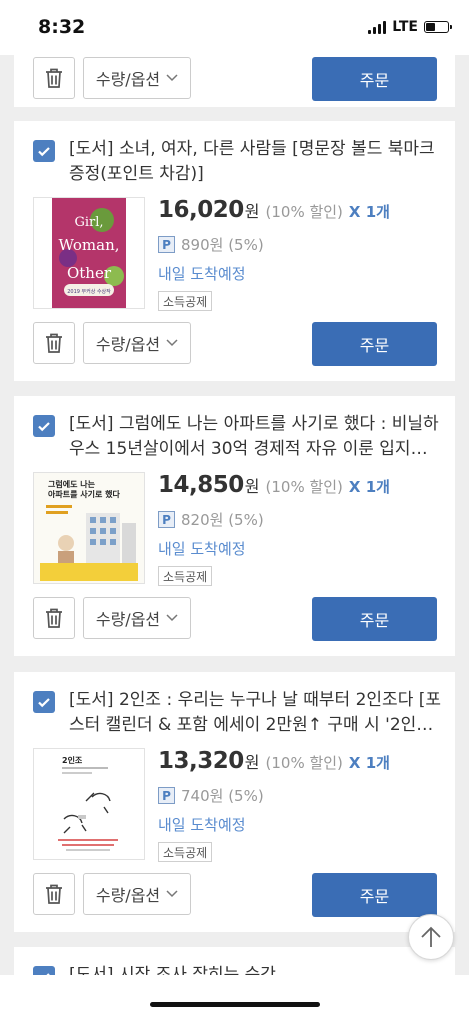  What do you see at coordinates (89, 291) in the screenshot?
I see `cover-award: 2019 부커상 수상작` at bounding box center [89, 291].